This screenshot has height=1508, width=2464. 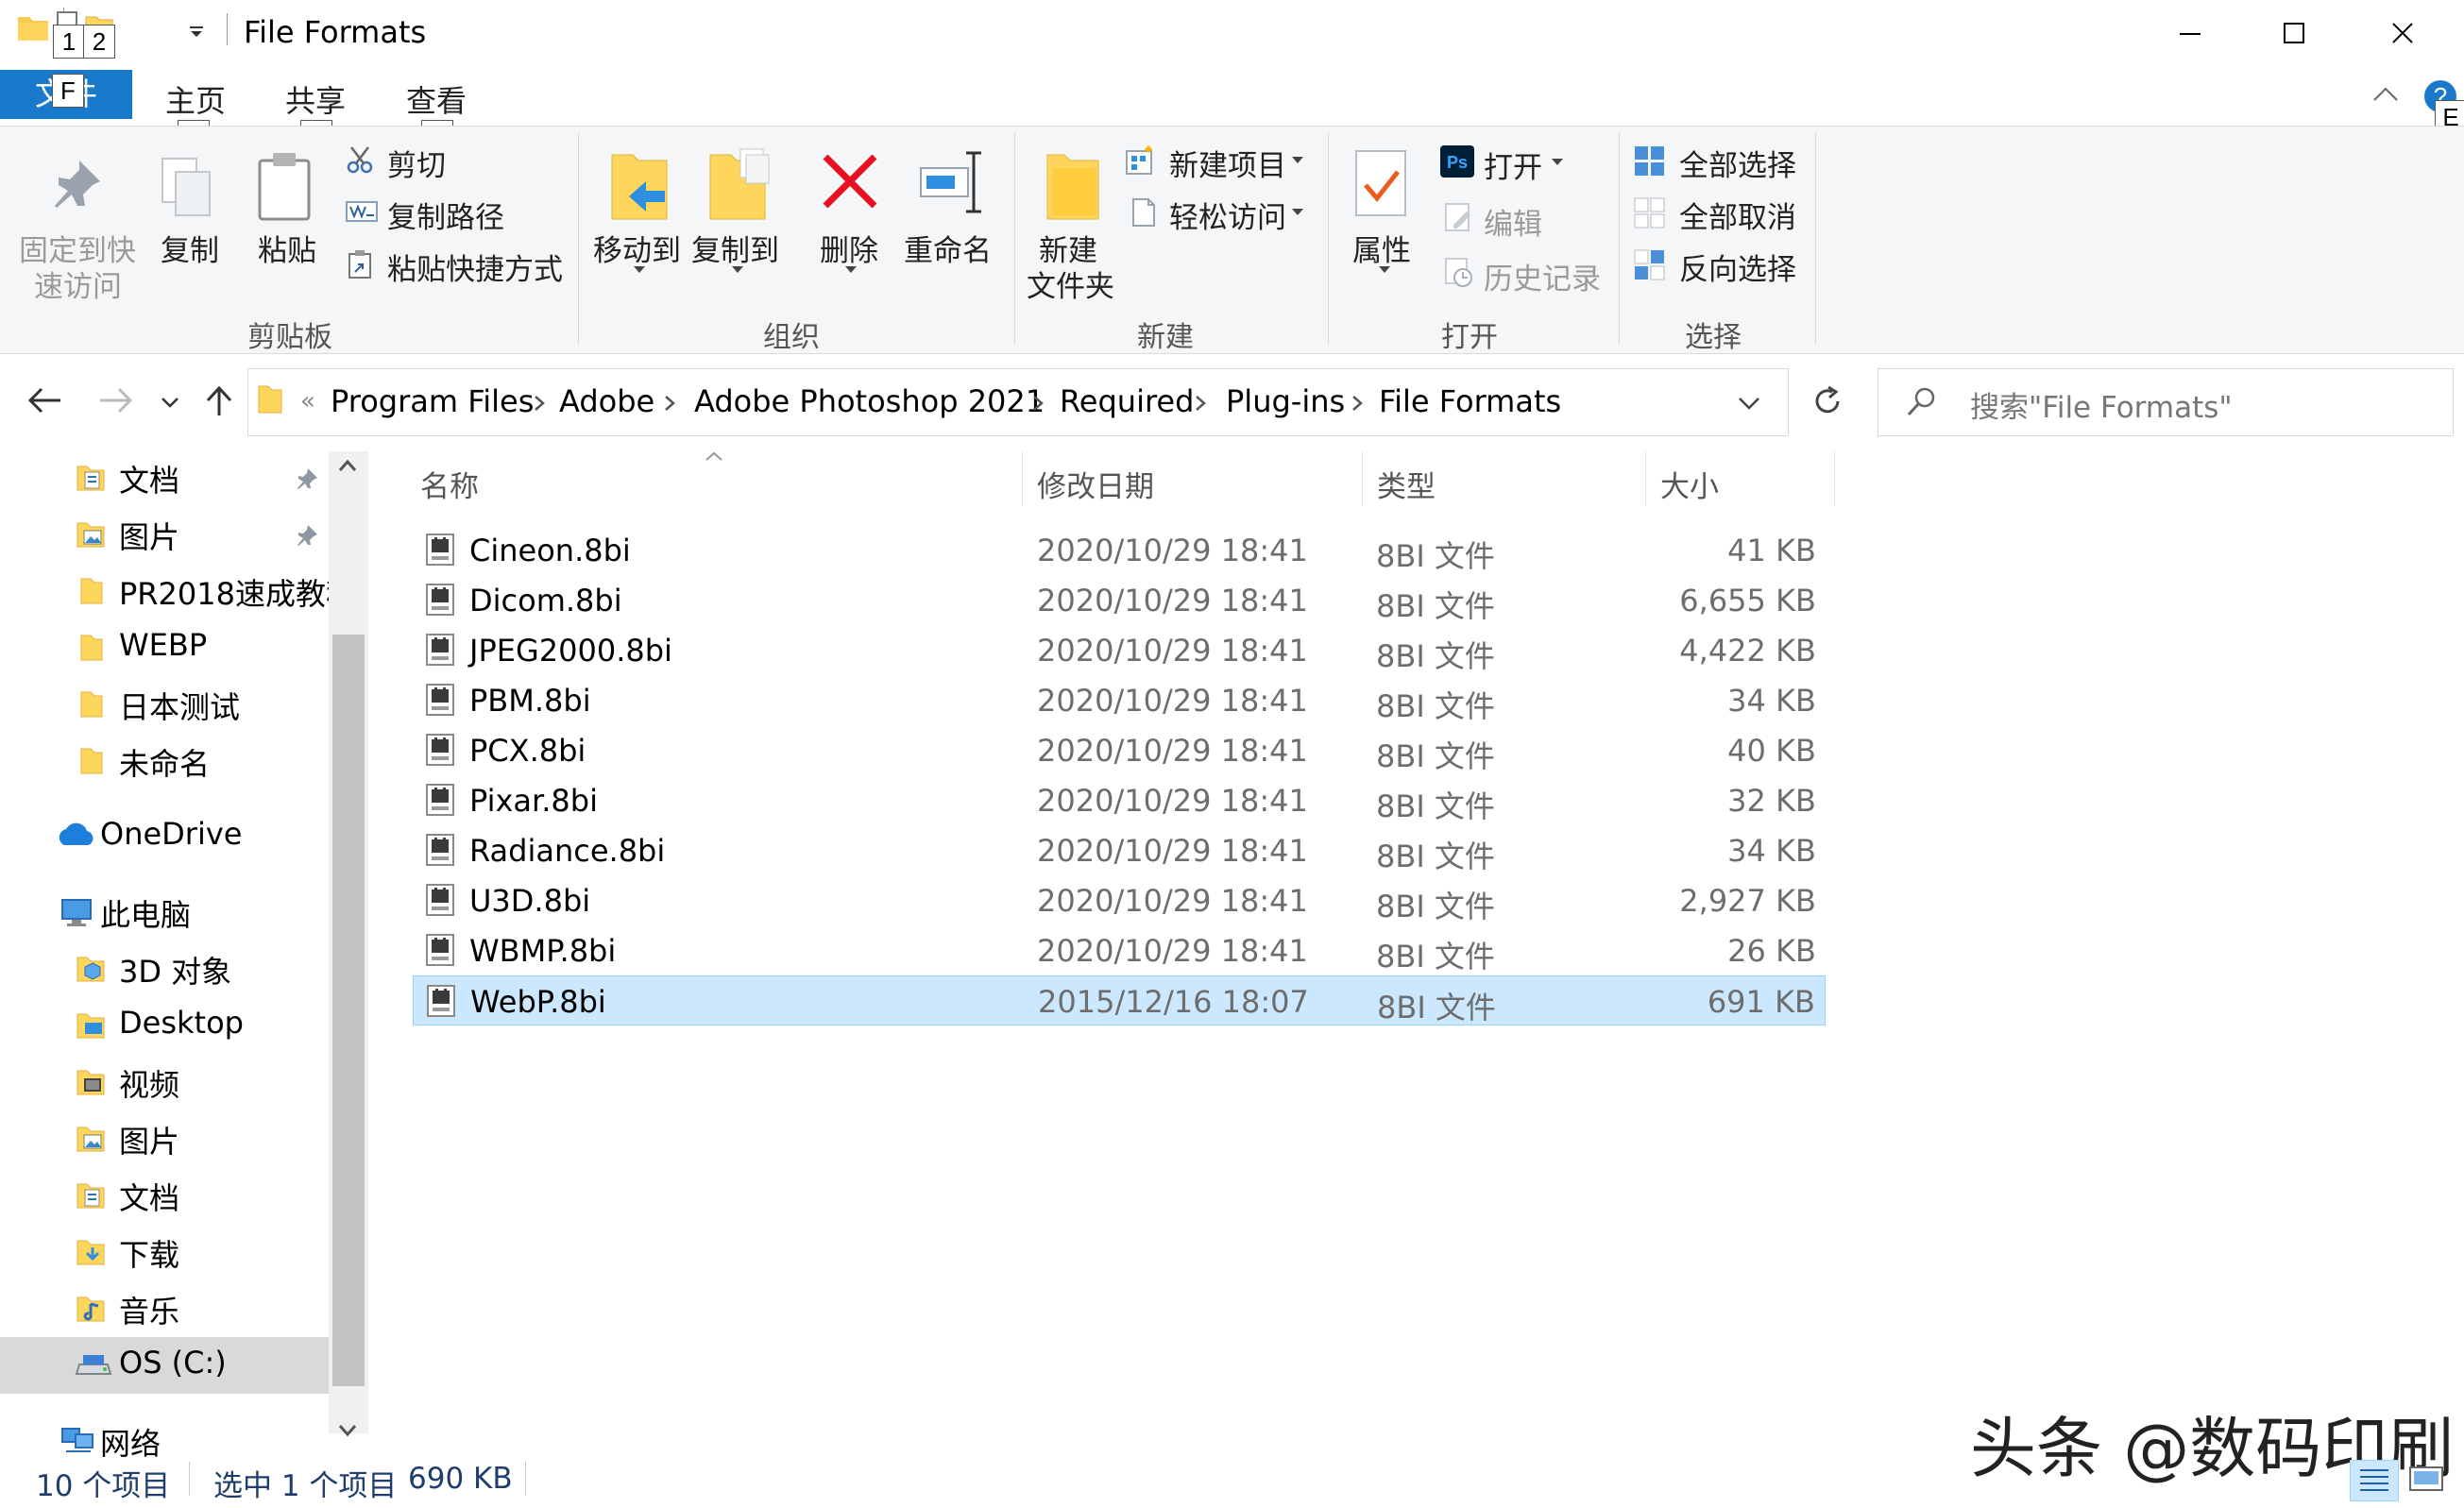 I want to click on nav-item: 音乐, so click(x=164, y=1308).